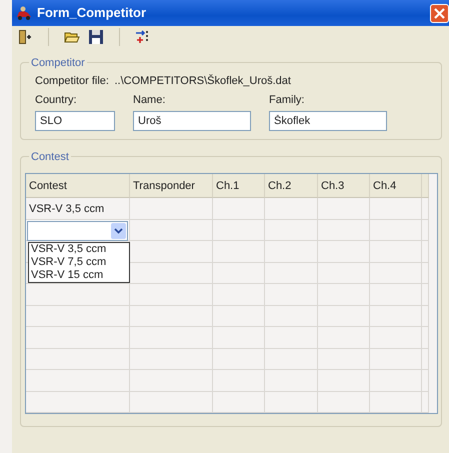 The image size is (449, 453). What do you see at coordinates (192, 121) in the screenshot?
I see `input-field: Uroš` at bounding box center [192, 121].